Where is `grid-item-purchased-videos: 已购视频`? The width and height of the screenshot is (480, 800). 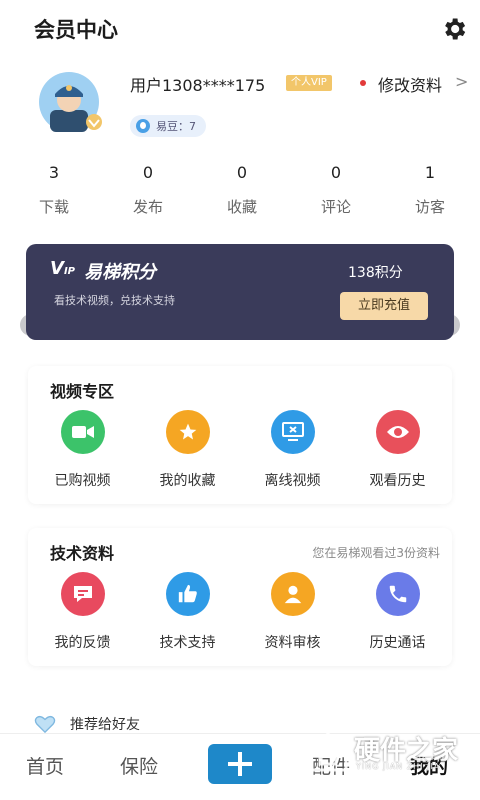 grid-item-purchased-videos: 已购视频 is located at coordinates (83, 455).